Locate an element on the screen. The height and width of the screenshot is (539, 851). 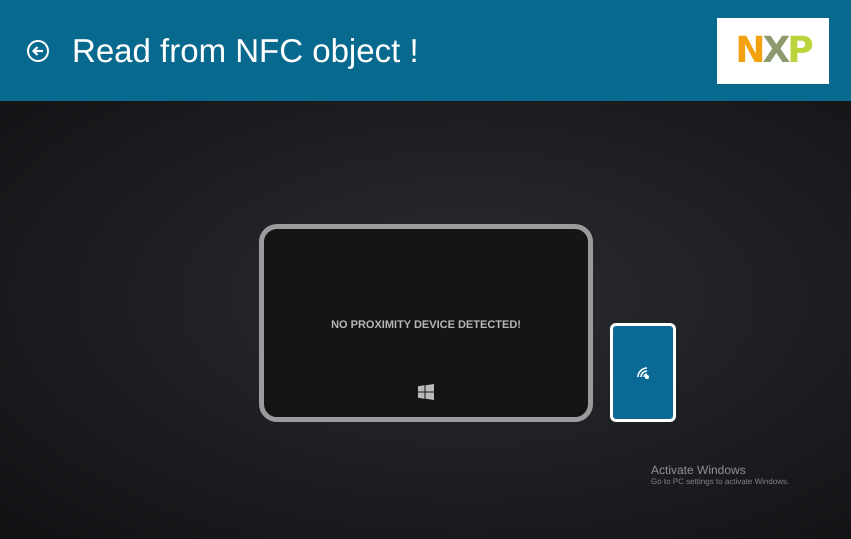
status-message: NO PROXIMITY DEVICE DETECTED! is located at coordinates (426, 325).